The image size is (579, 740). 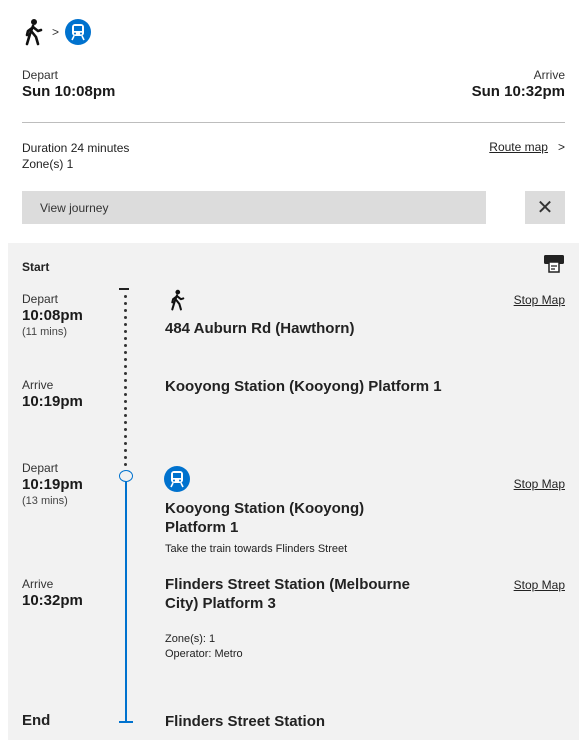 I want to click on end-line-cap, so click(x=126, y=722).